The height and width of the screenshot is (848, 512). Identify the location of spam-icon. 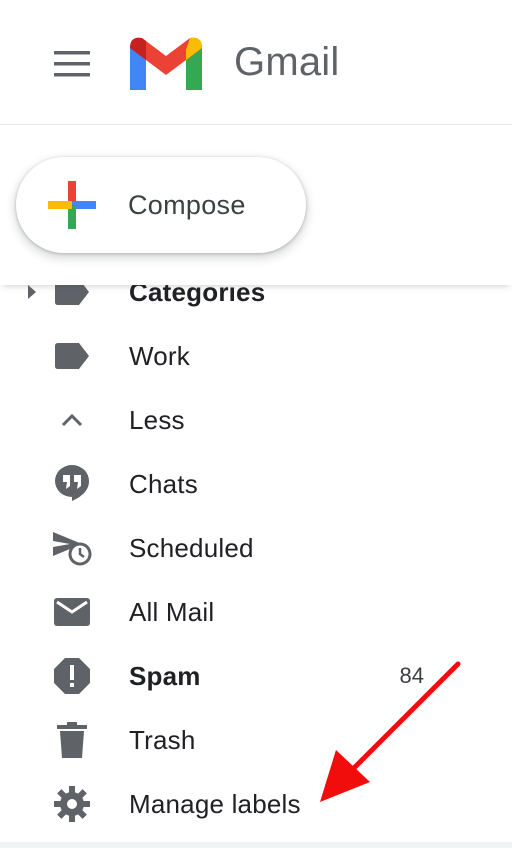
(72, 676).